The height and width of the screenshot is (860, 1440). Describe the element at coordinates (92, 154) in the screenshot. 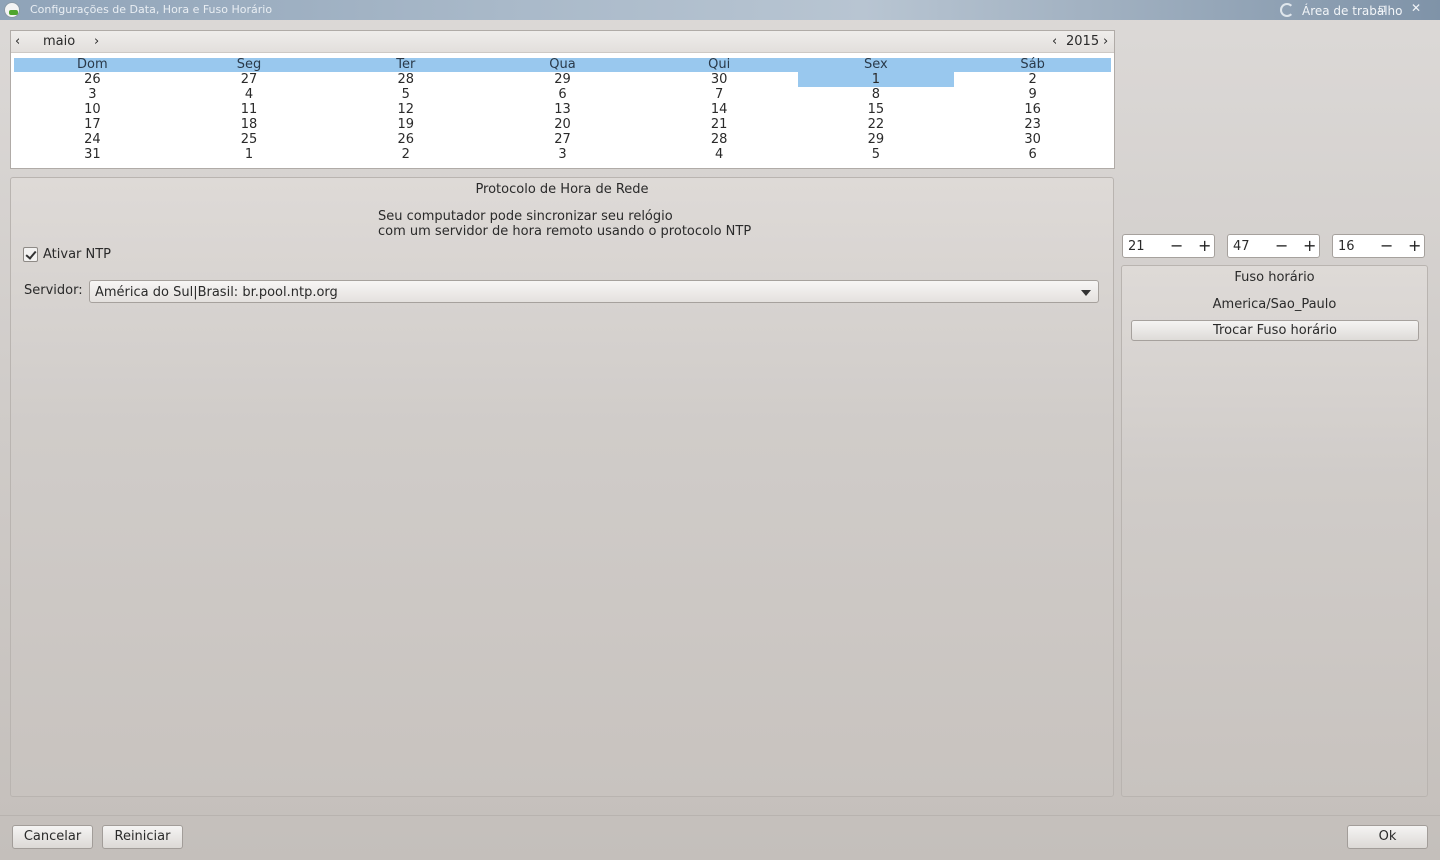

I see `calendar-day: 31` at that location.